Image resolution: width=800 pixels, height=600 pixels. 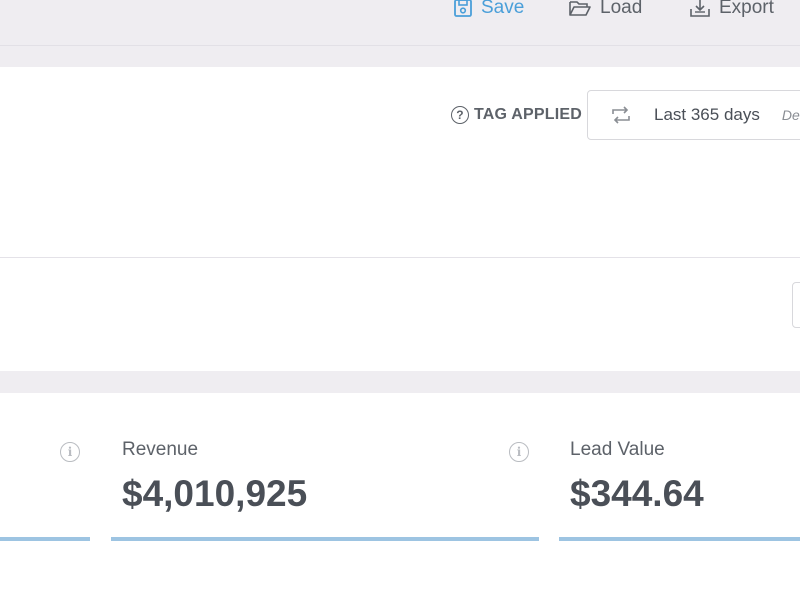 I want to click on revenue-label: Revenue, so click(x=160, y=449).